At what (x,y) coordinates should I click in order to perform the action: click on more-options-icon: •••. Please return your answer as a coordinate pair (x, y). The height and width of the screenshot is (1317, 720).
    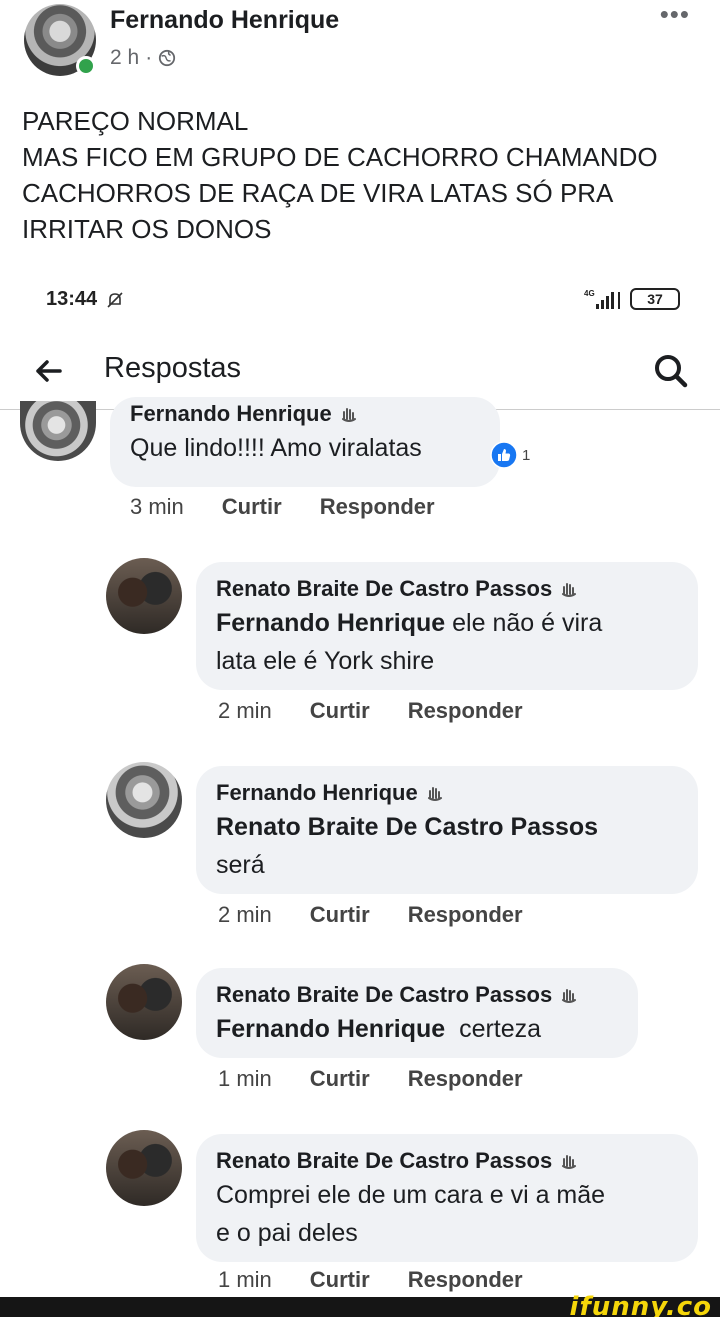
    Looking at the image, I should click on (675, 14).